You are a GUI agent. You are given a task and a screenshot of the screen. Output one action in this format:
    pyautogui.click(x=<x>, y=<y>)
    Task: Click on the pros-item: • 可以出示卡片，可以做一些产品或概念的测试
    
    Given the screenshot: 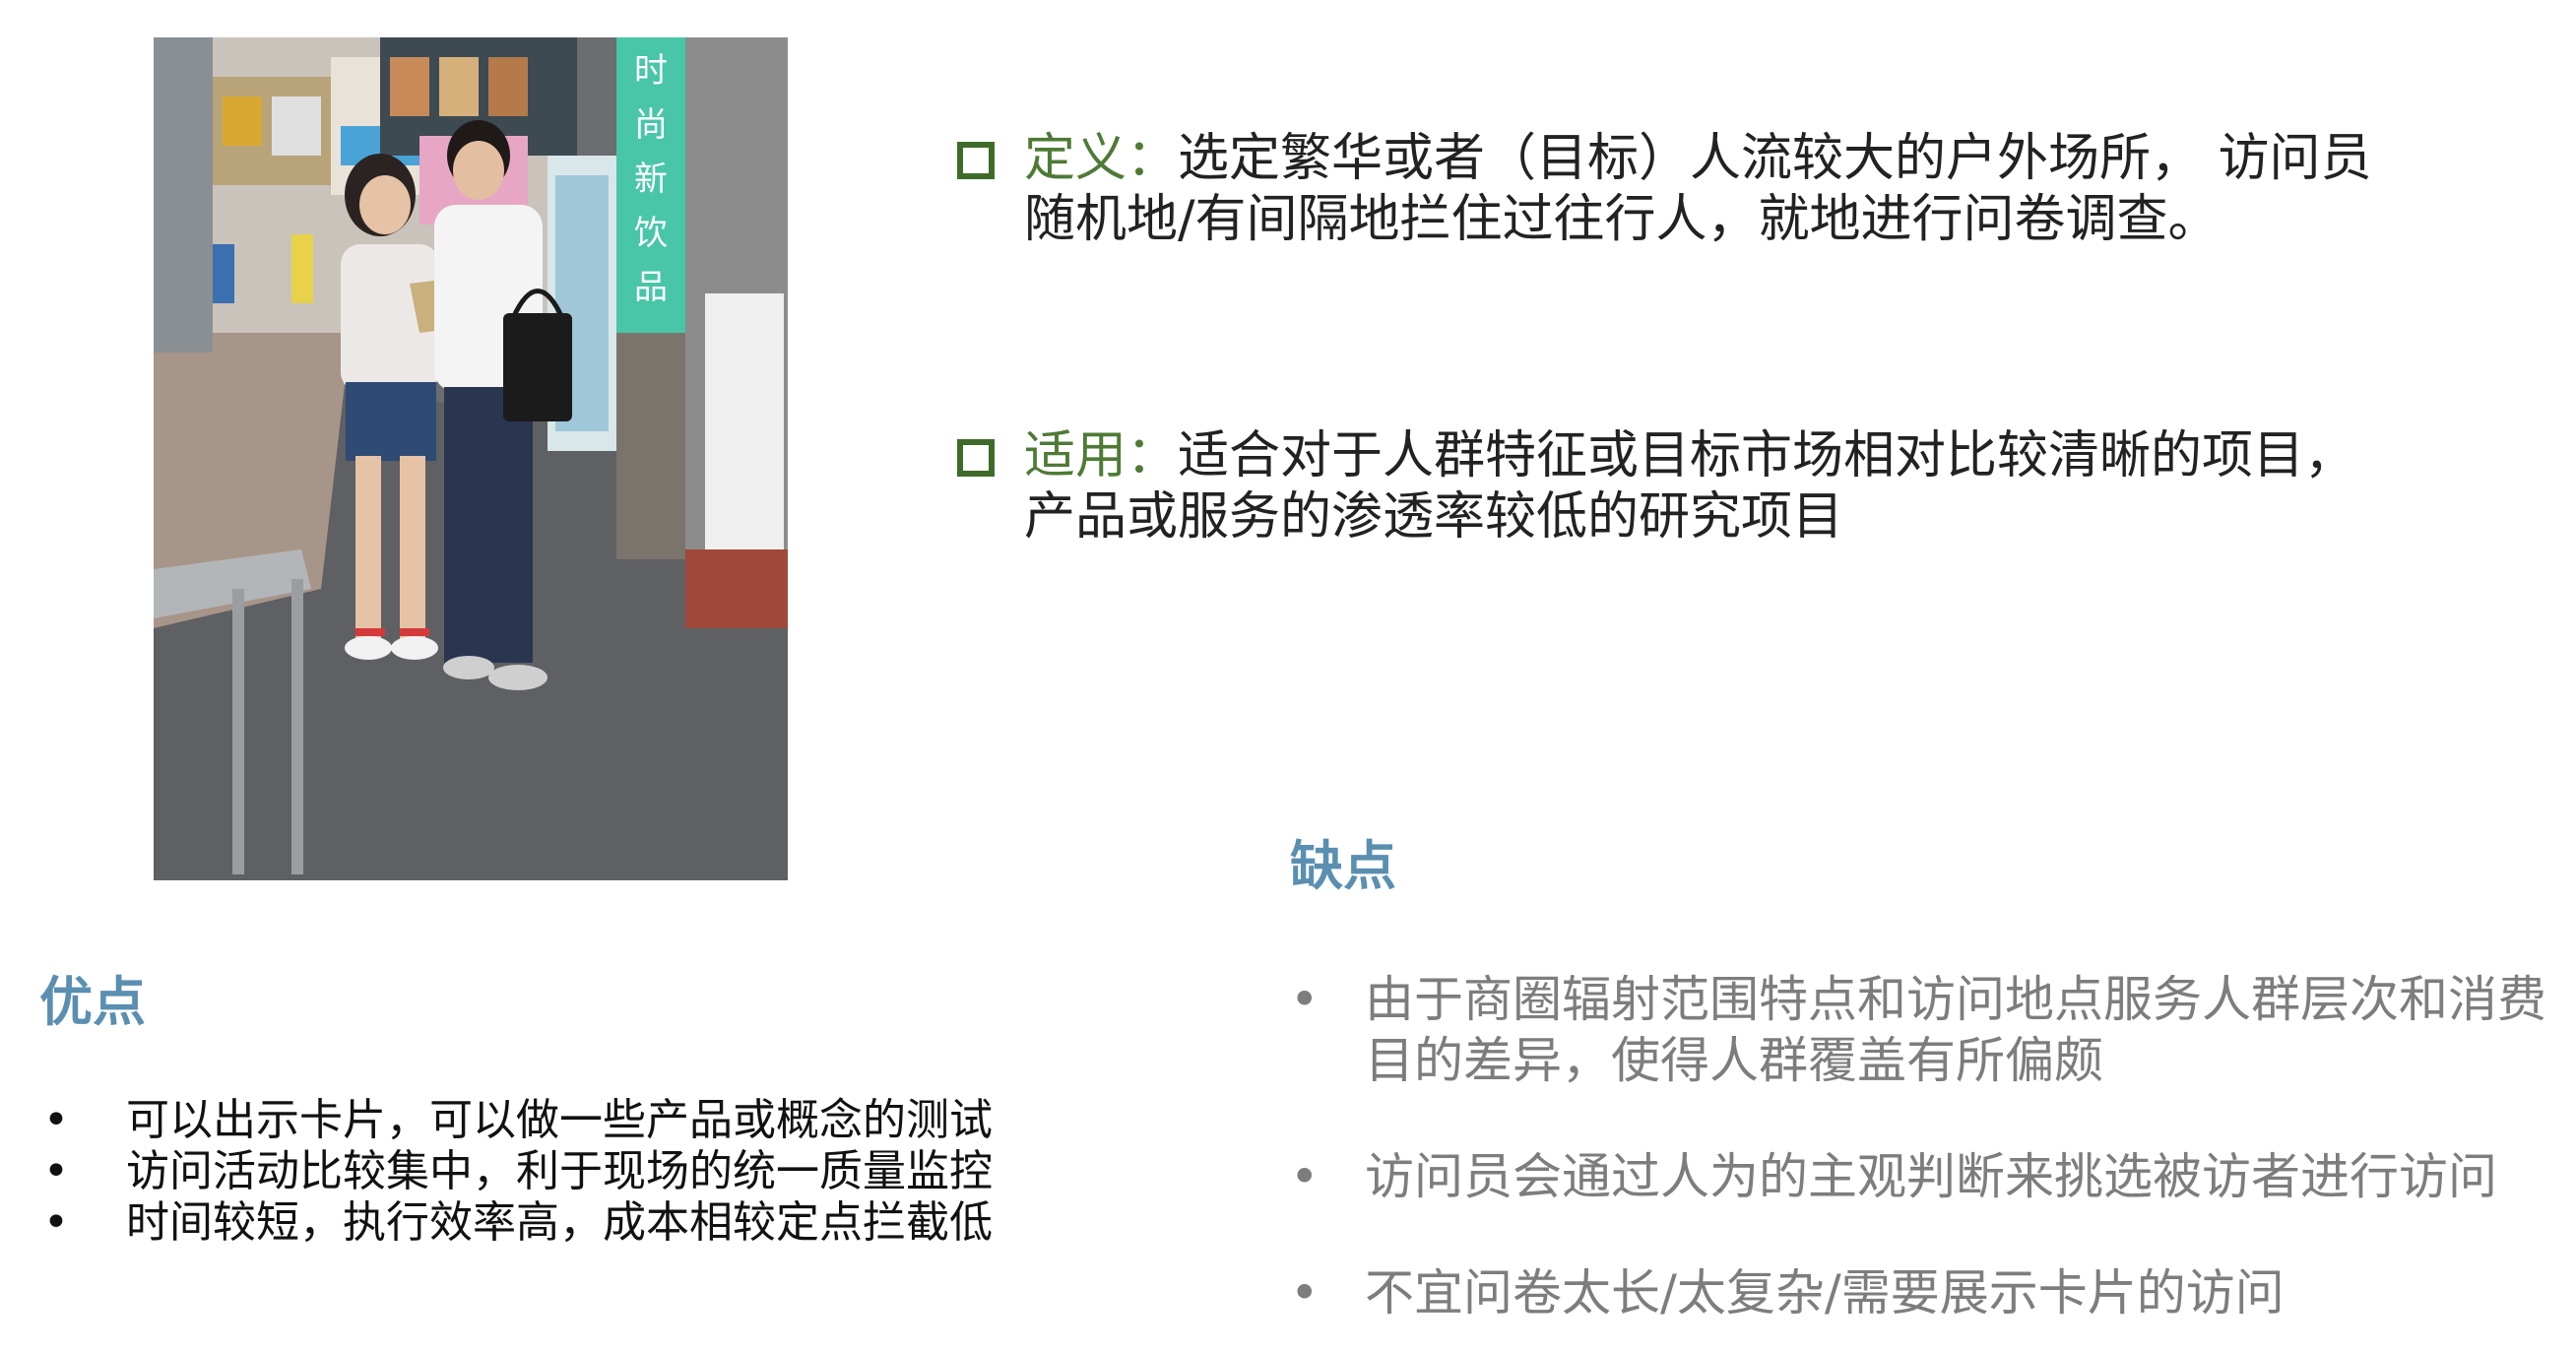 What is the action you would take?
    pyautogui.click(x=581, y=1121)
    